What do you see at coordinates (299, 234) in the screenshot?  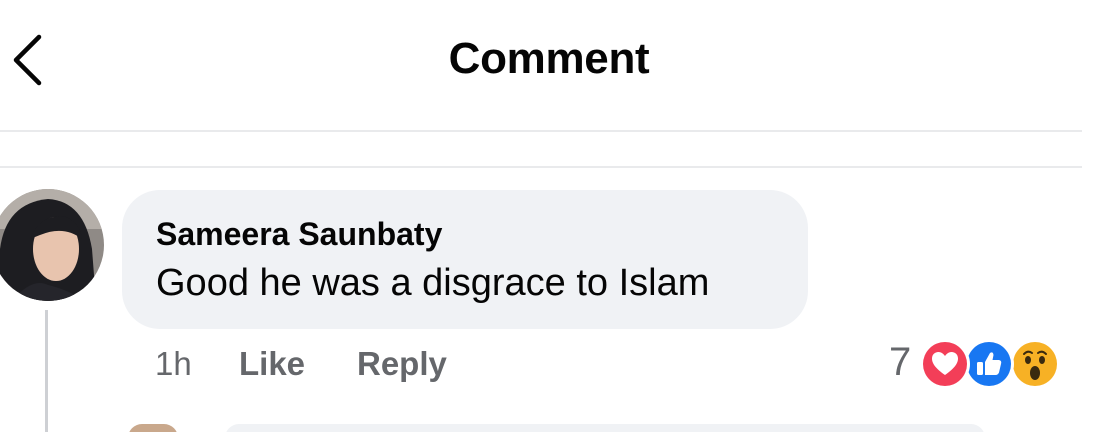 I see `comment-author: Sameera Saunbaty` at bounding box center [299, 234].